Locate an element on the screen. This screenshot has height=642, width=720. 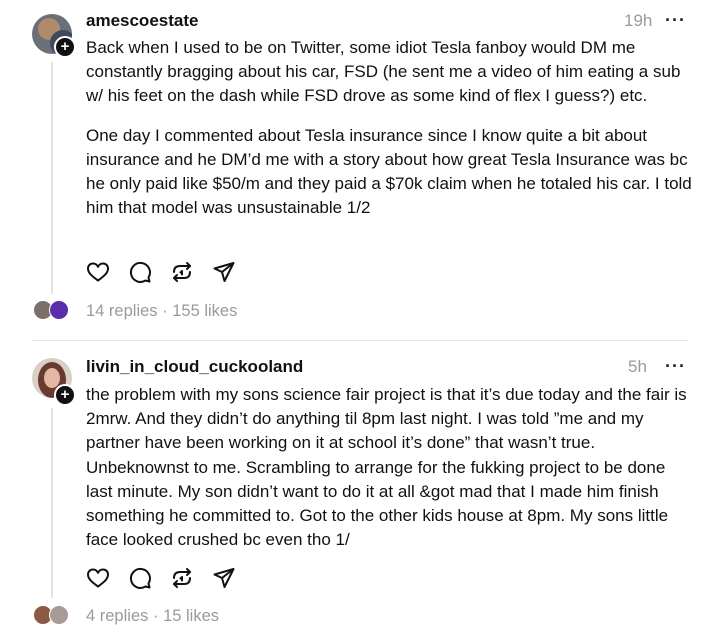
username: livin_in_cloud_cuckooland is located at coordinates (194, 367).